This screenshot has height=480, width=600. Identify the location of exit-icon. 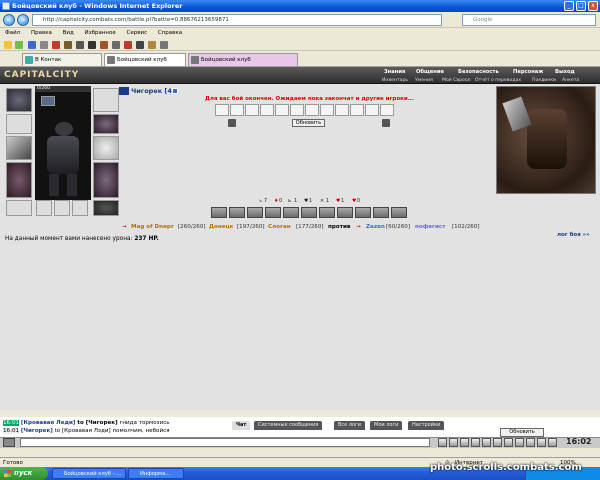
(552, 442).